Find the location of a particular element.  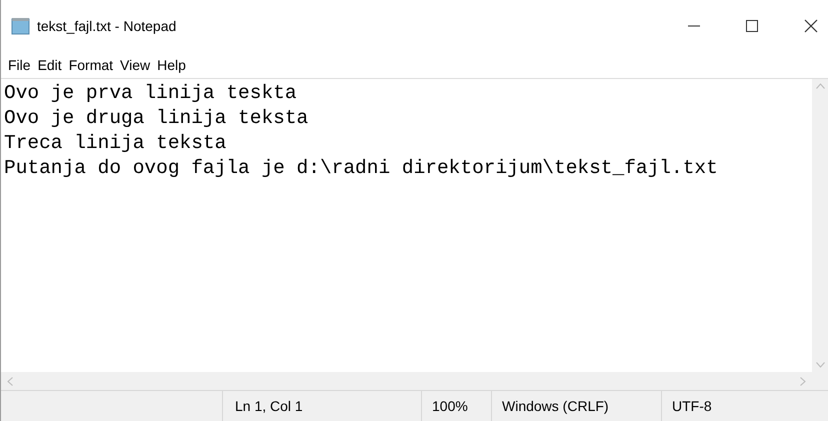

vertical-scrollbar is located at coordinates (820, 225).